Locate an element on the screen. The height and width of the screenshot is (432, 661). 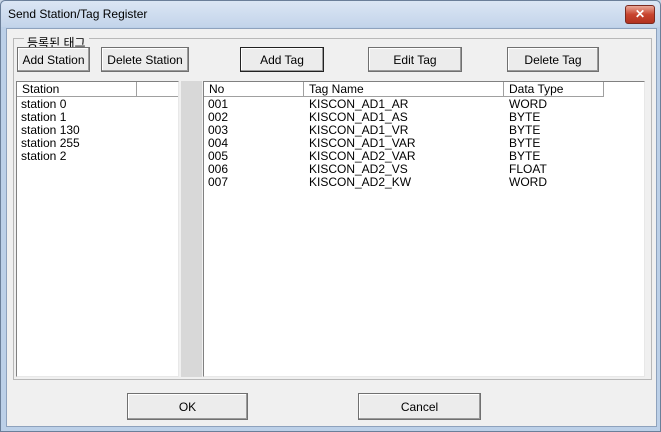
station-list-item: station 2 is located at coordinates (97, 156).